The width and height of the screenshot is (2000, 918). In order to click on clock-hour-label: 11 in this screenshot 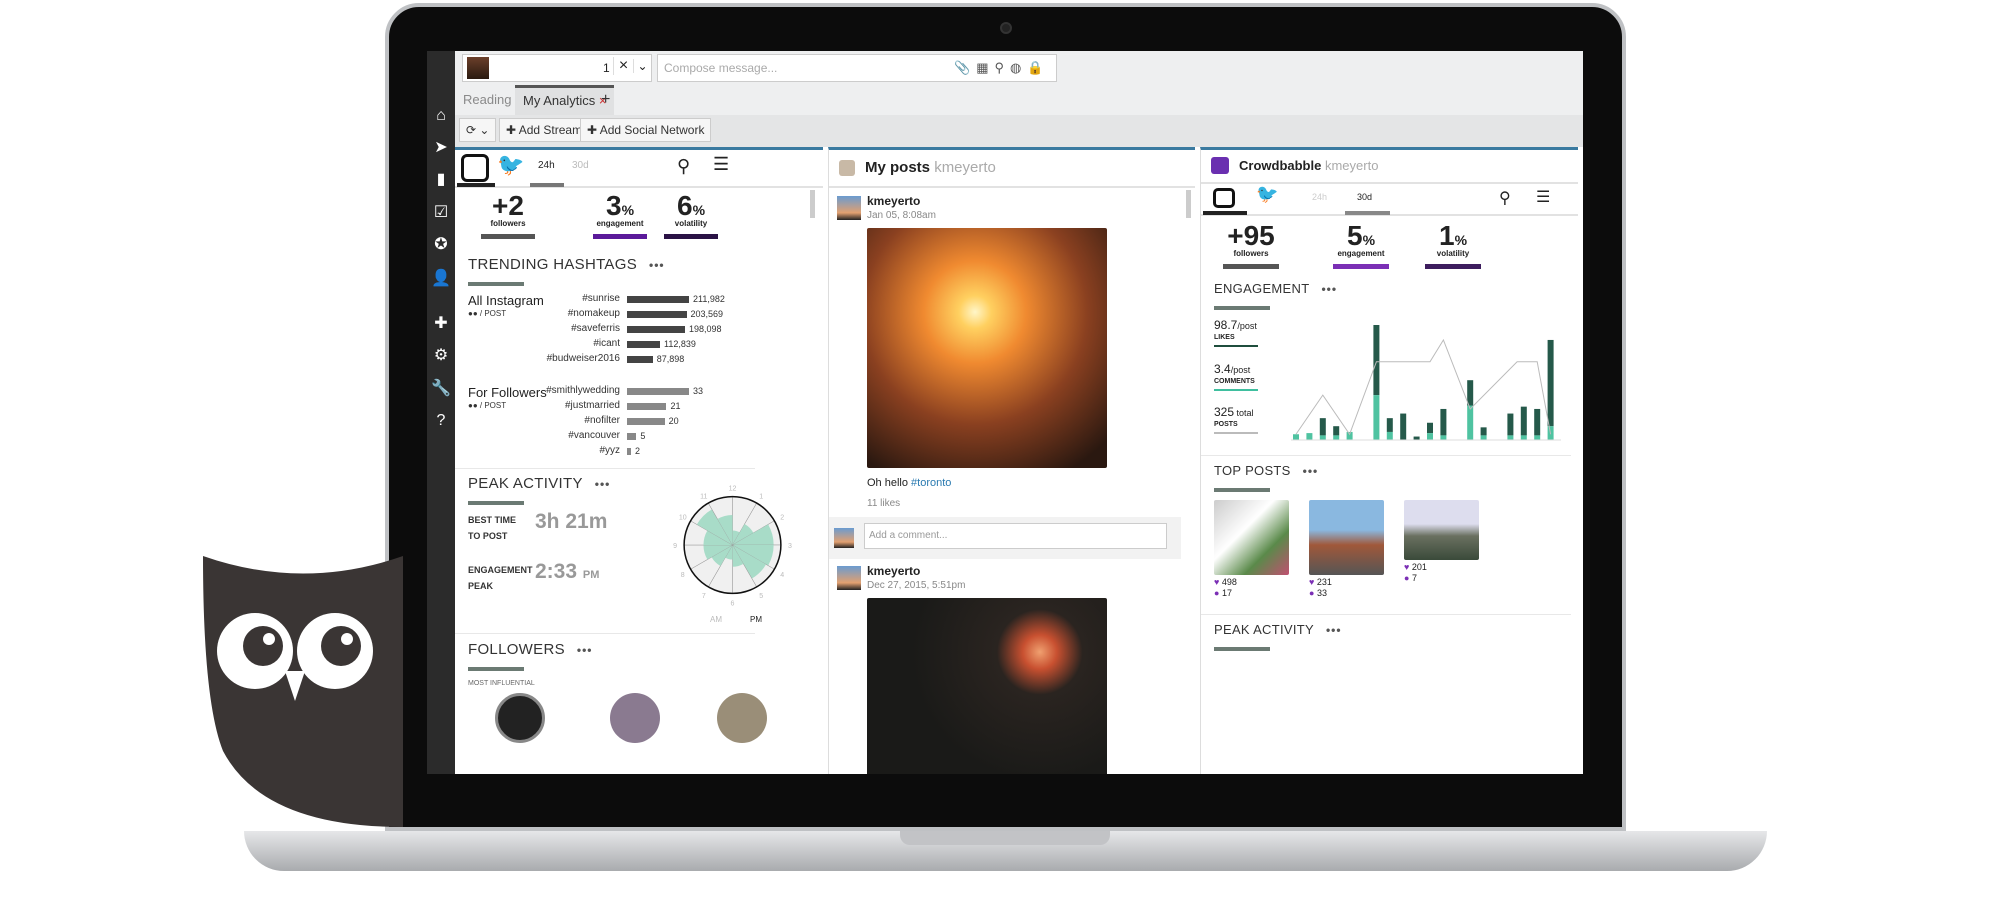, I will do `click(703, 496)`.